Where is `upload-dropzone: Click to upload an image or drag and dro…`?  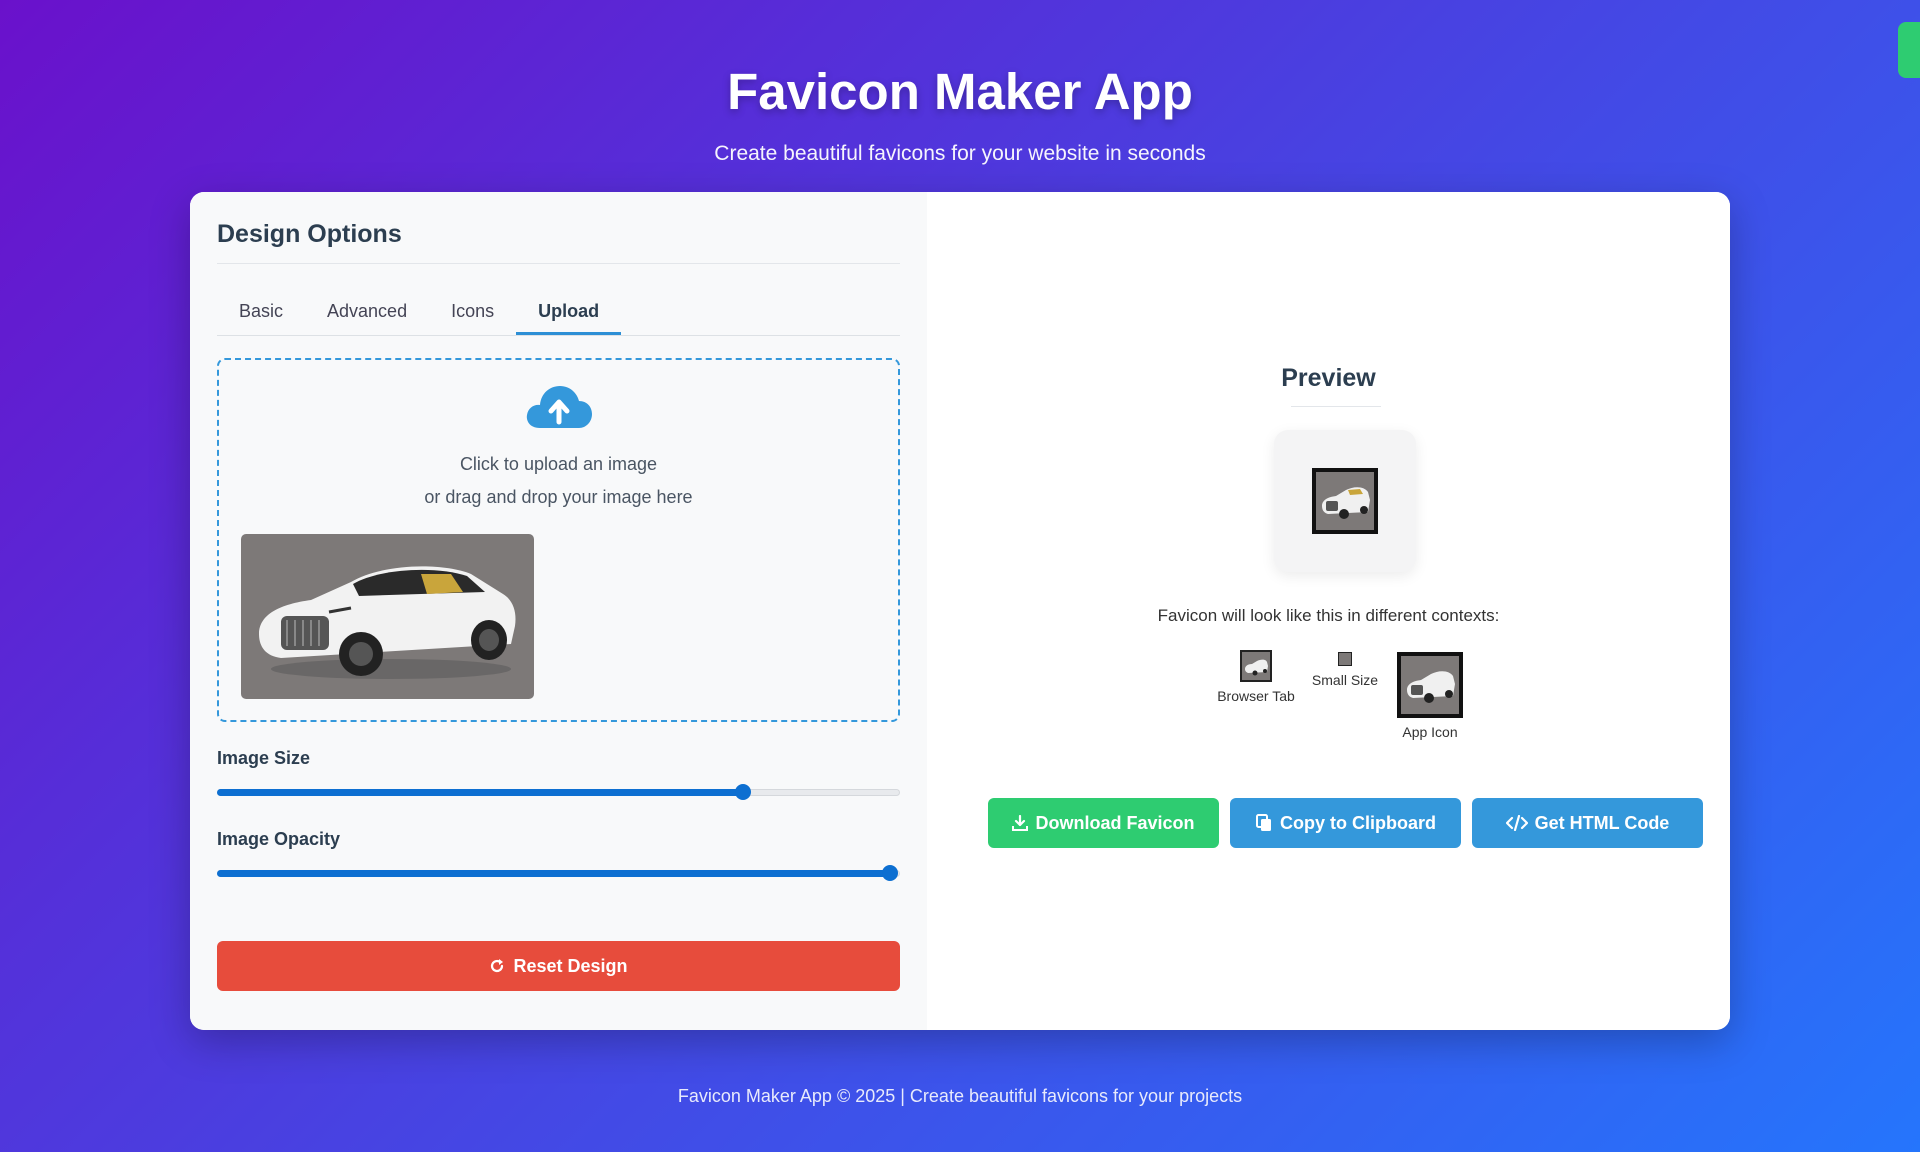 upload-dropzone: Click to upload an image or drag and dro… is located at coordinates (558, 540).